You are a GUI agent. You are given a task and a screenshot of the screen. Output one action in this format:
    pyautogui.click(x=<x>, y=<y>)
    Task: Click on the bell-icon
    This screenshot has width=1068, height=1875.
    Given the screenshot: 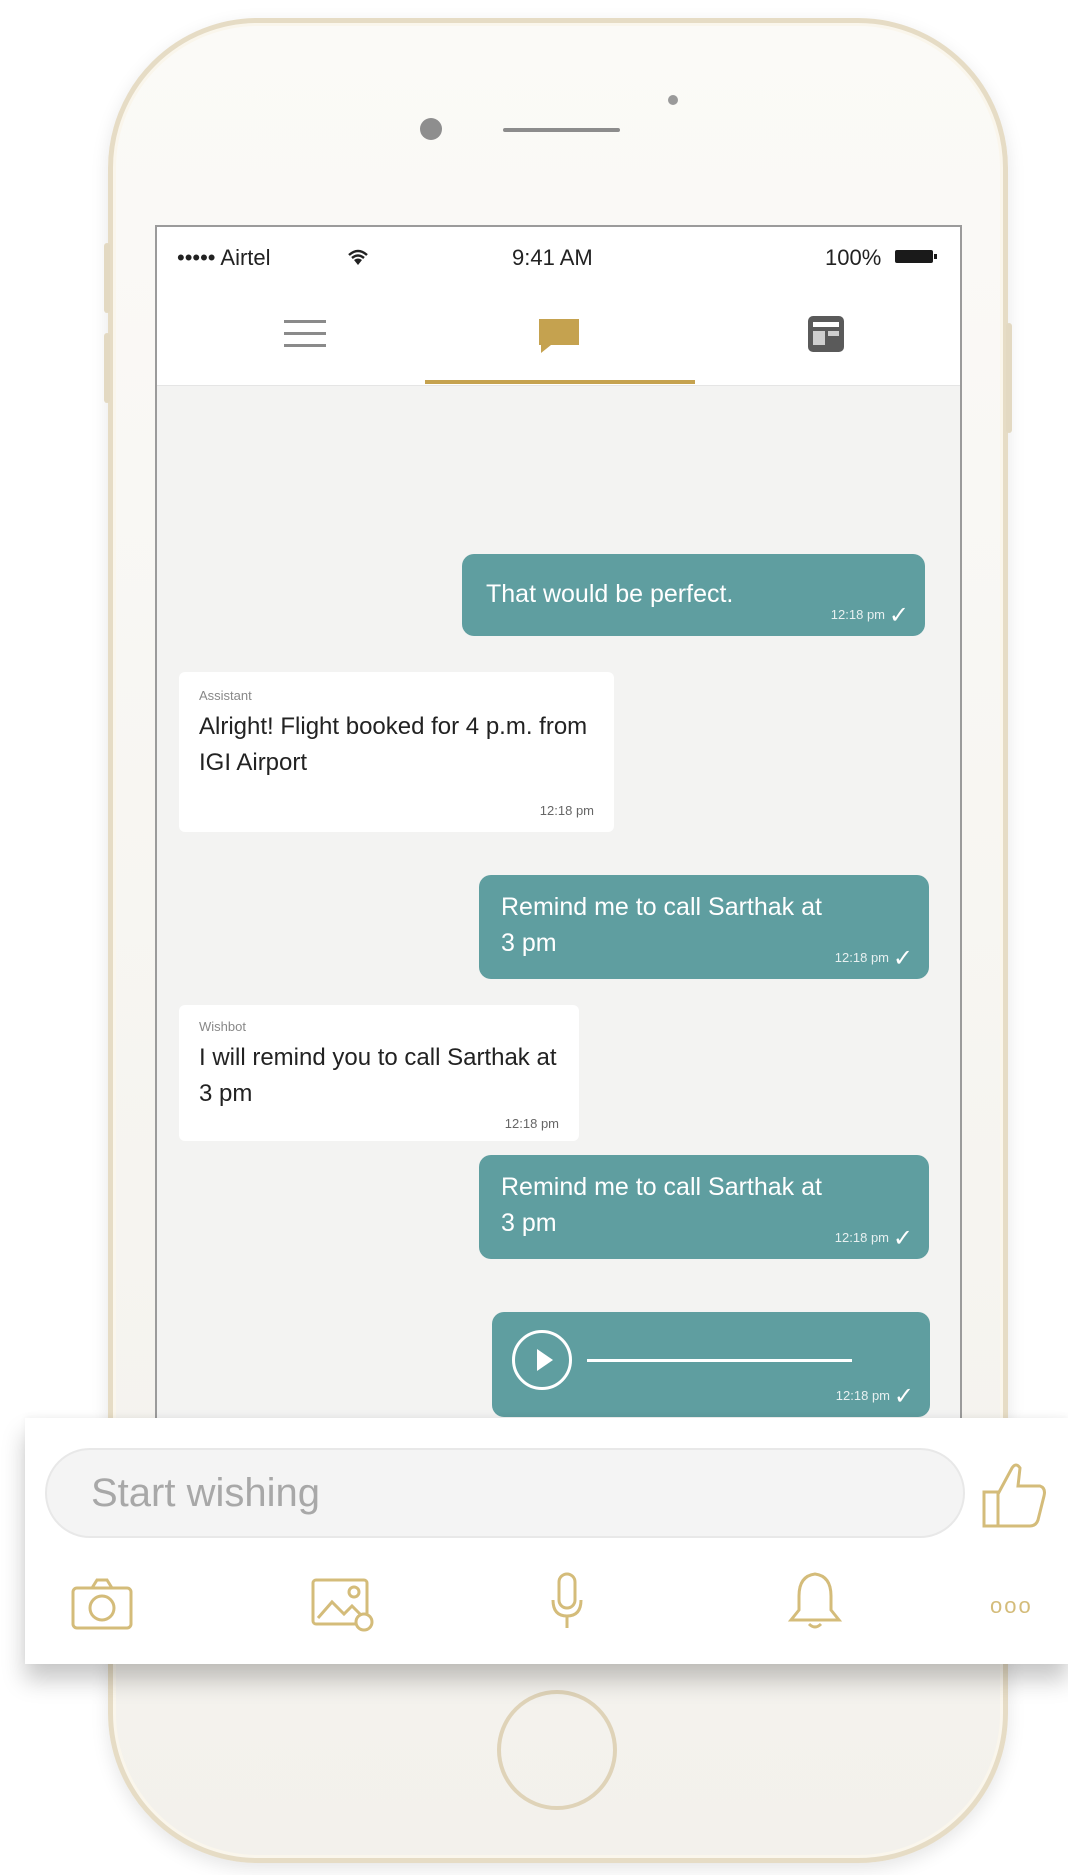 What is the action you would take?
    pyautogui.click(x=815, y=1602)
    